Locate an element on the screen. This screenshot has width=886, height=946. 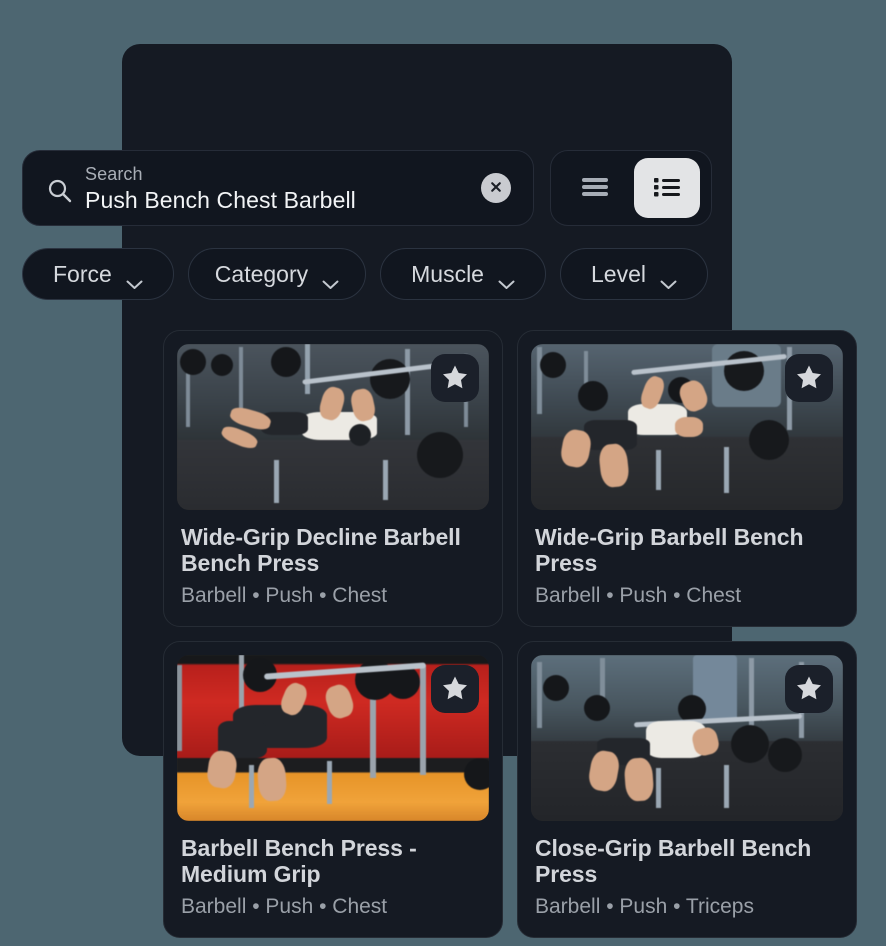
exercise-title: Barbell Bench Press - Medium Grip is located at coordinates (299, 861).